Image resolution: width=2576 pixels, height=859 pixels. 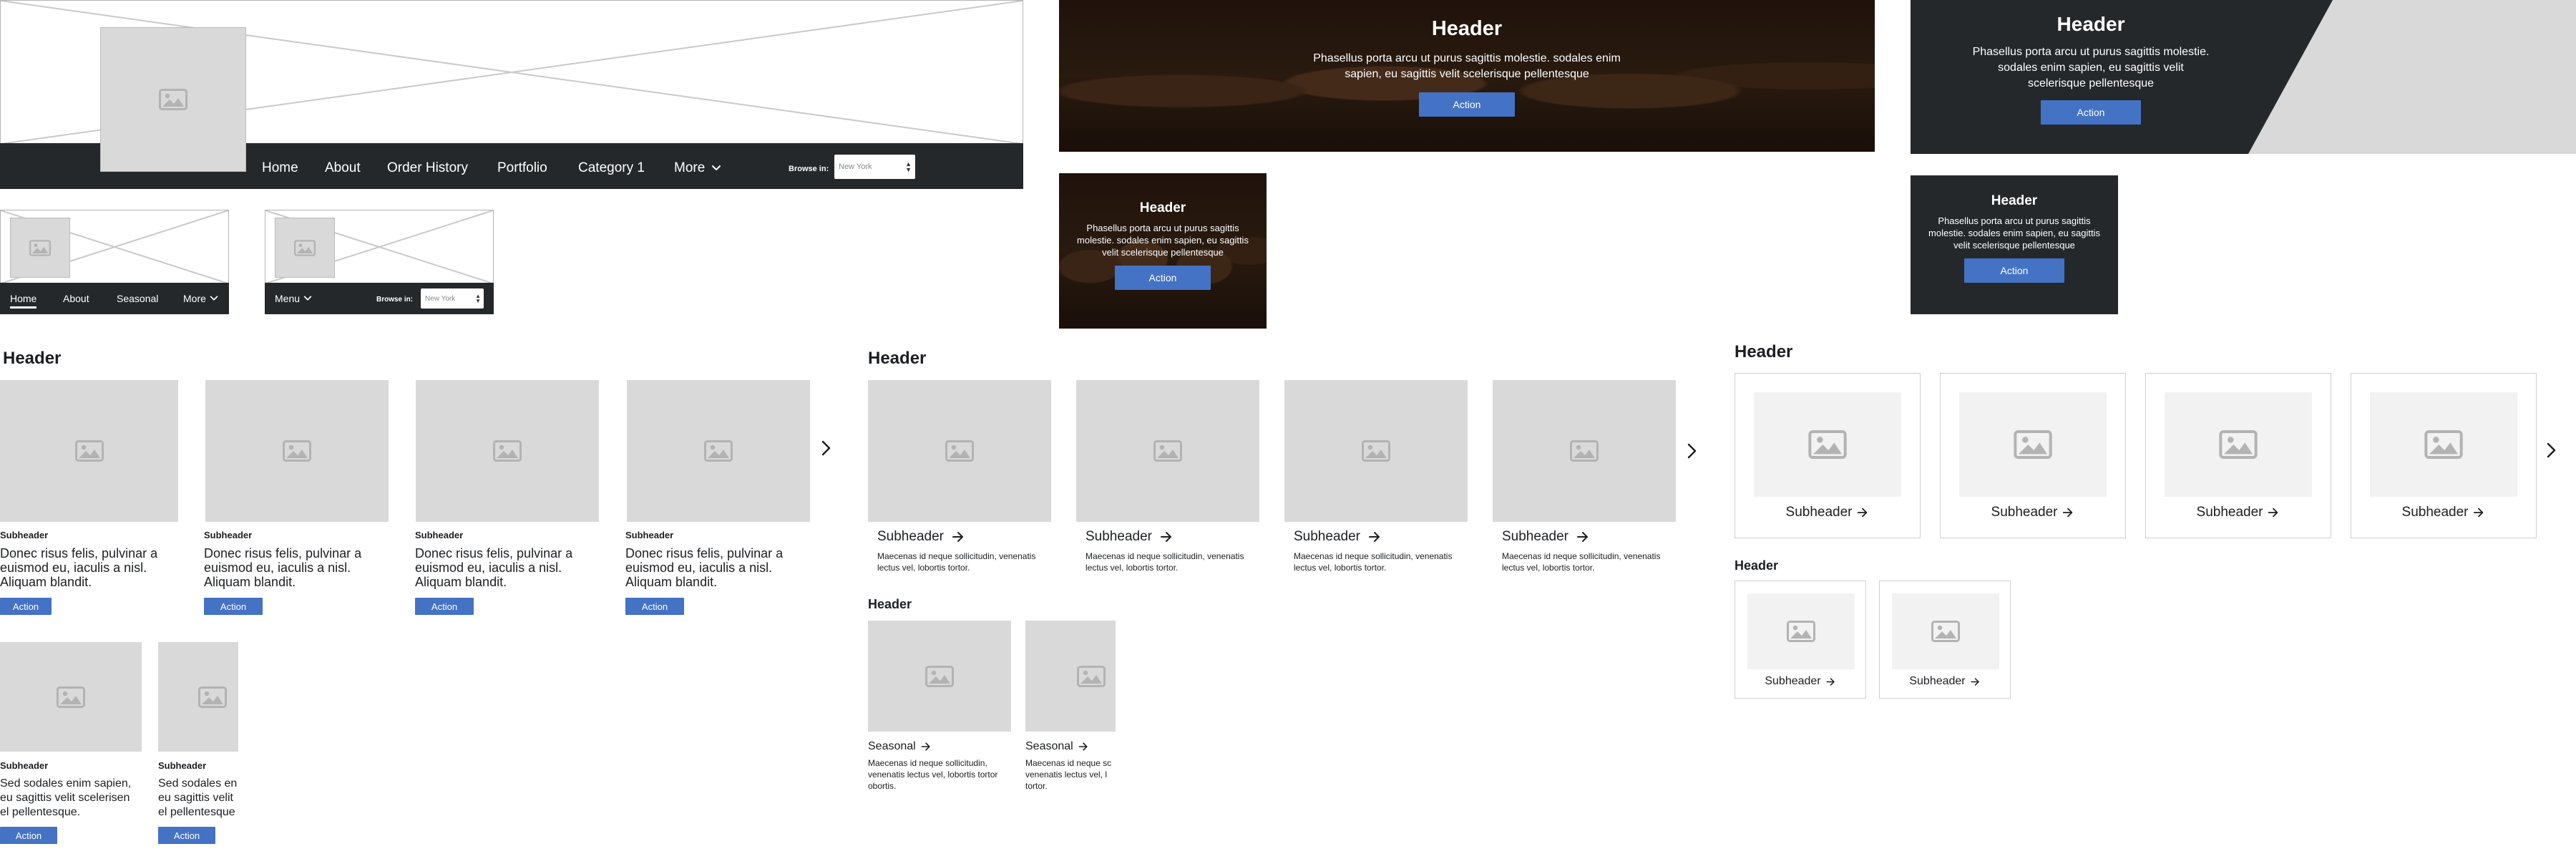 What do you see at coordinates (522, 168) in the screenshot?
I see `nav-item-portfolio: Portfolio` at bounding box center [522, 168].